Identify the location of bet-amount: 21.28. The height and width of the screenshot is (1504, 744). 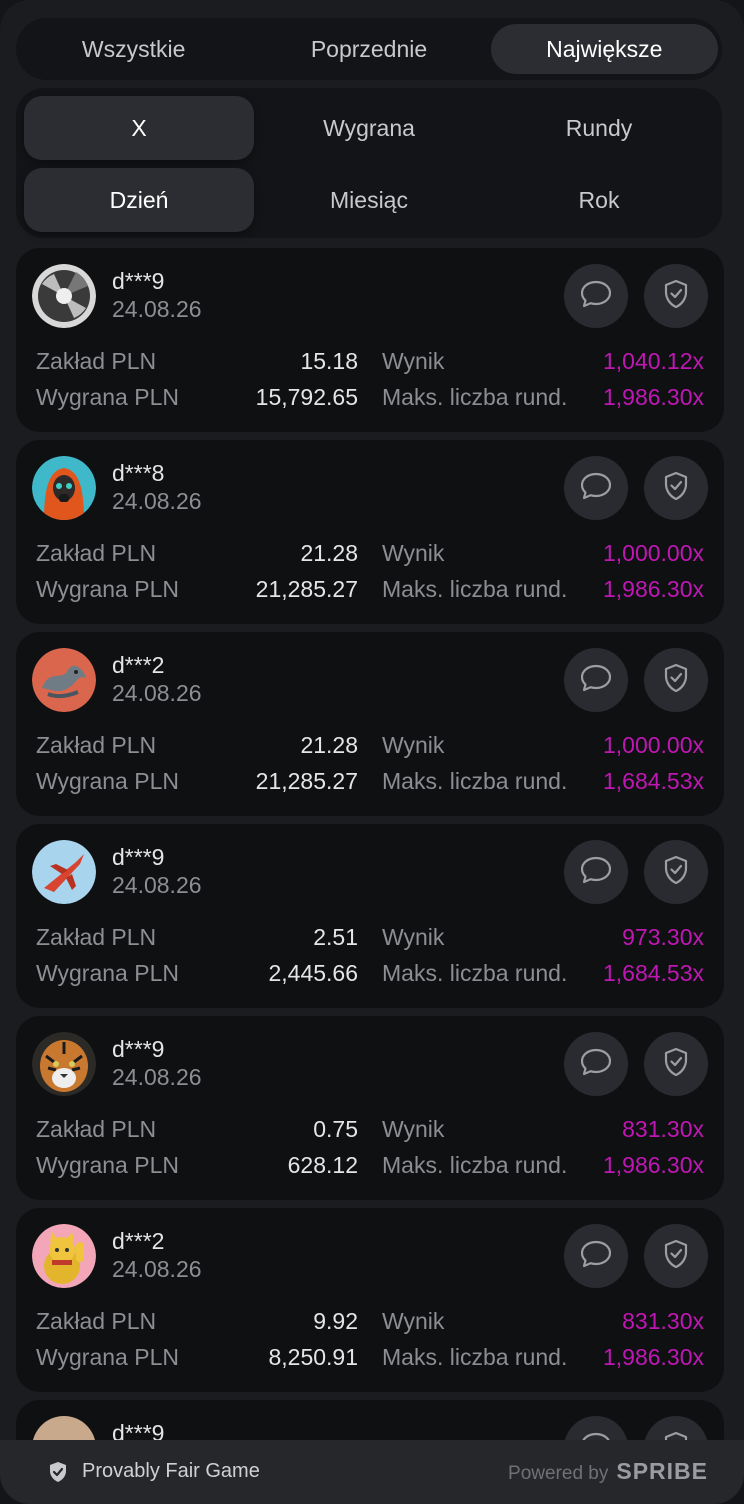
(329, 553).